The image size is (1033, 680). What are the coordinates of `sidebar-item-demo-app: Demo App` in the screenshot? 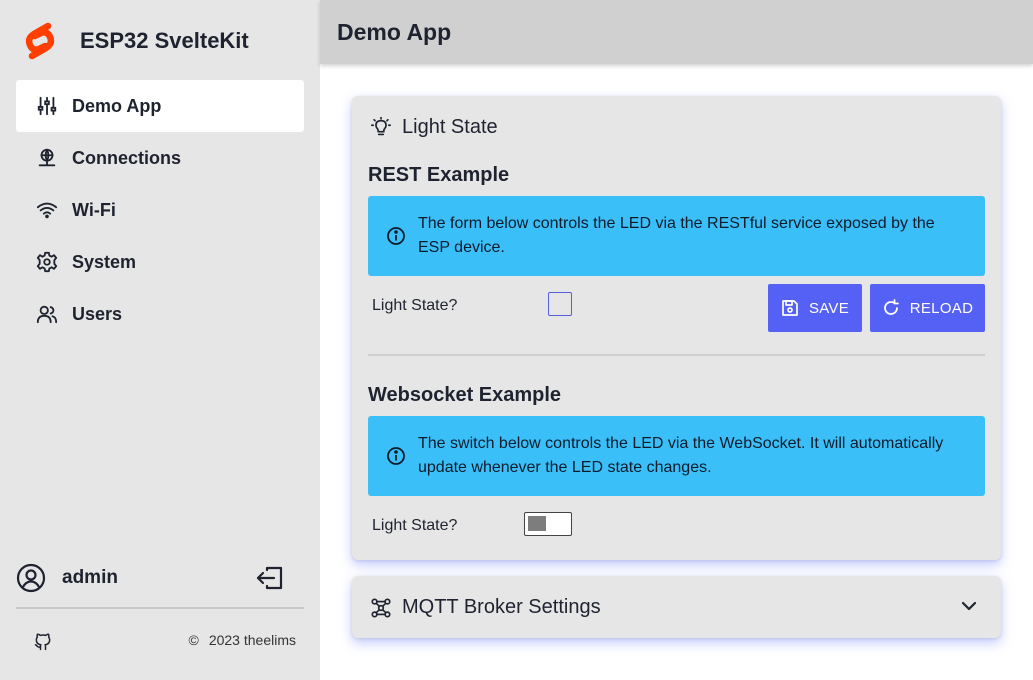 It's located at (160, 106).